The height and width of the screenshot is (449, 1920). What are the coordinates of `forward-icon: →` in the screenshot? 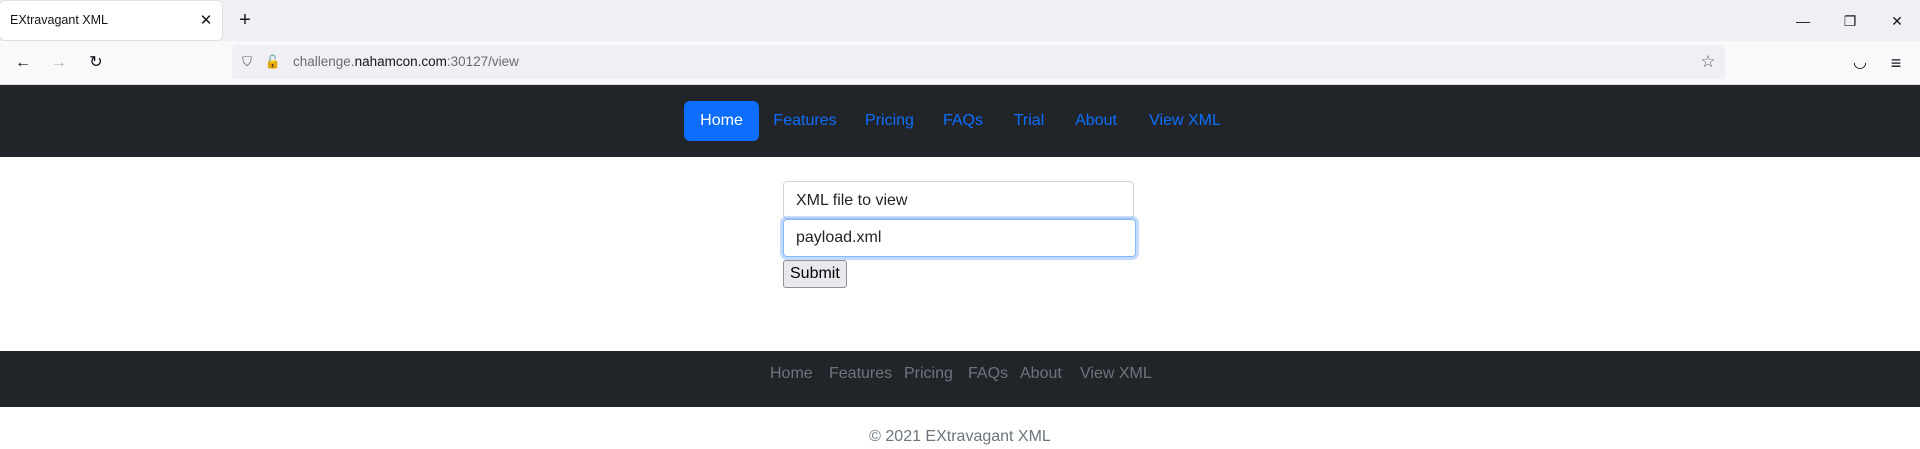 It's located at (59, 63).